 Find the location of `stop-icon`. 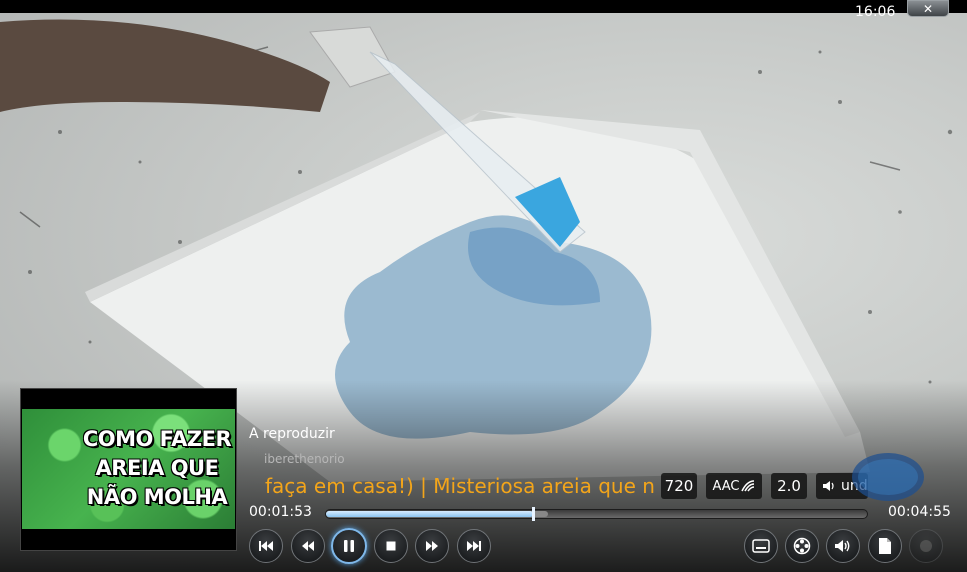

stop-icon is located at coordinates (391, 546).